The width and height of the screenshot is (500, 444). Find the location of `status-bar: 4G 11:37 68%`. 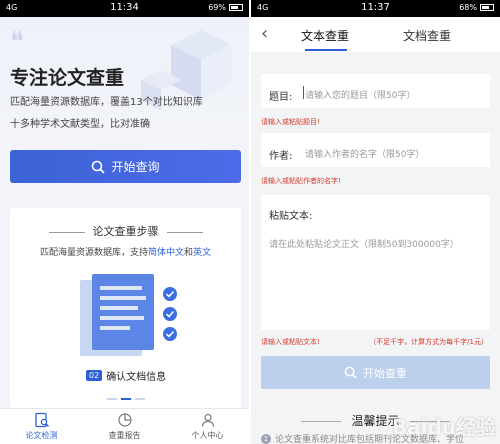

status-bar: 4G 11:37 68% is located at coordinates (375, 8).